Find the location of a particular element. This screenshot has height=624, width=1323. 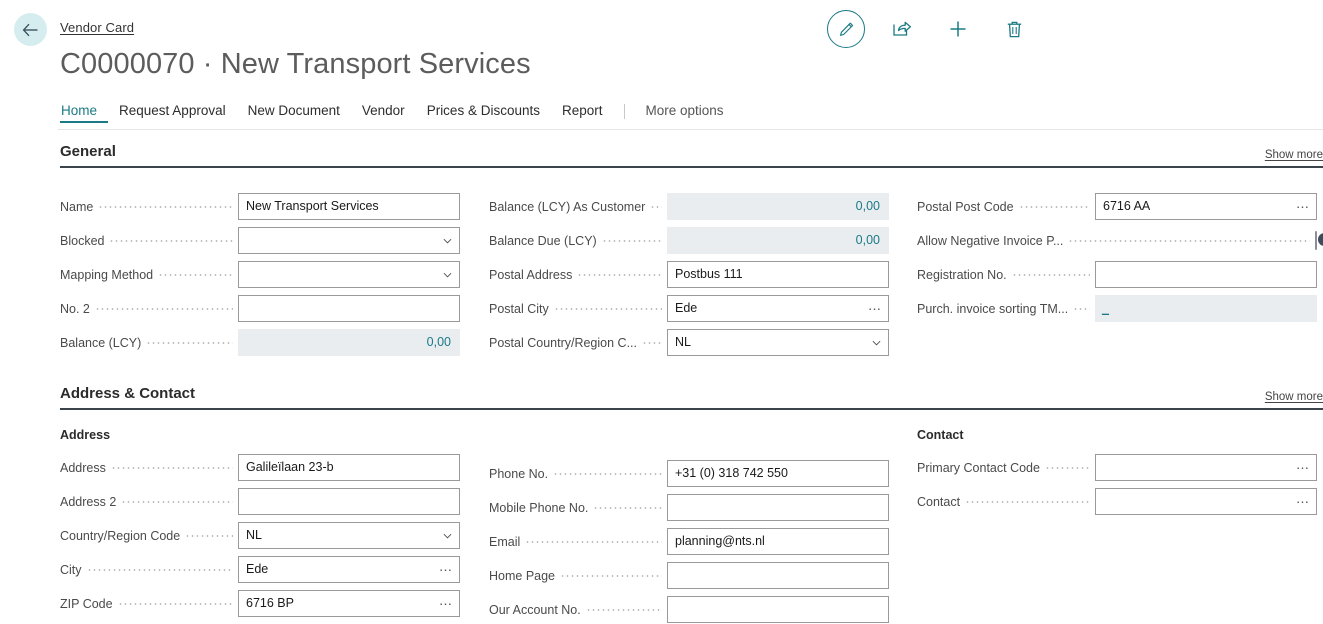

edit-button is located at coordinates (846, 29).